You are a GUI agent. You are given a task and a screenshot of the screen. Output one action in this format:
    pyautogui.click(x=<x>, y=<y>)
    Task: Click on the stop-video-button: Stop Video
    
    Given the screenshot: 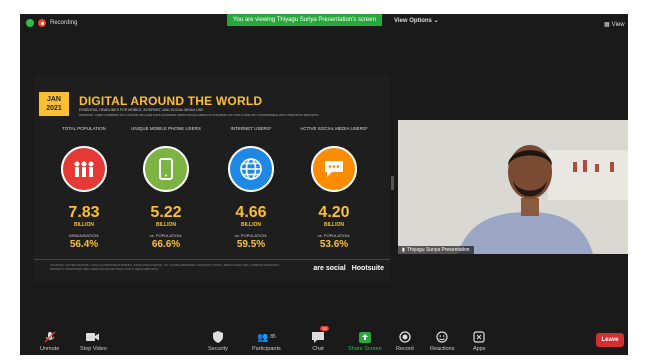 What is the action you would take?
    pyautogui.click(x=93, y=341)
    